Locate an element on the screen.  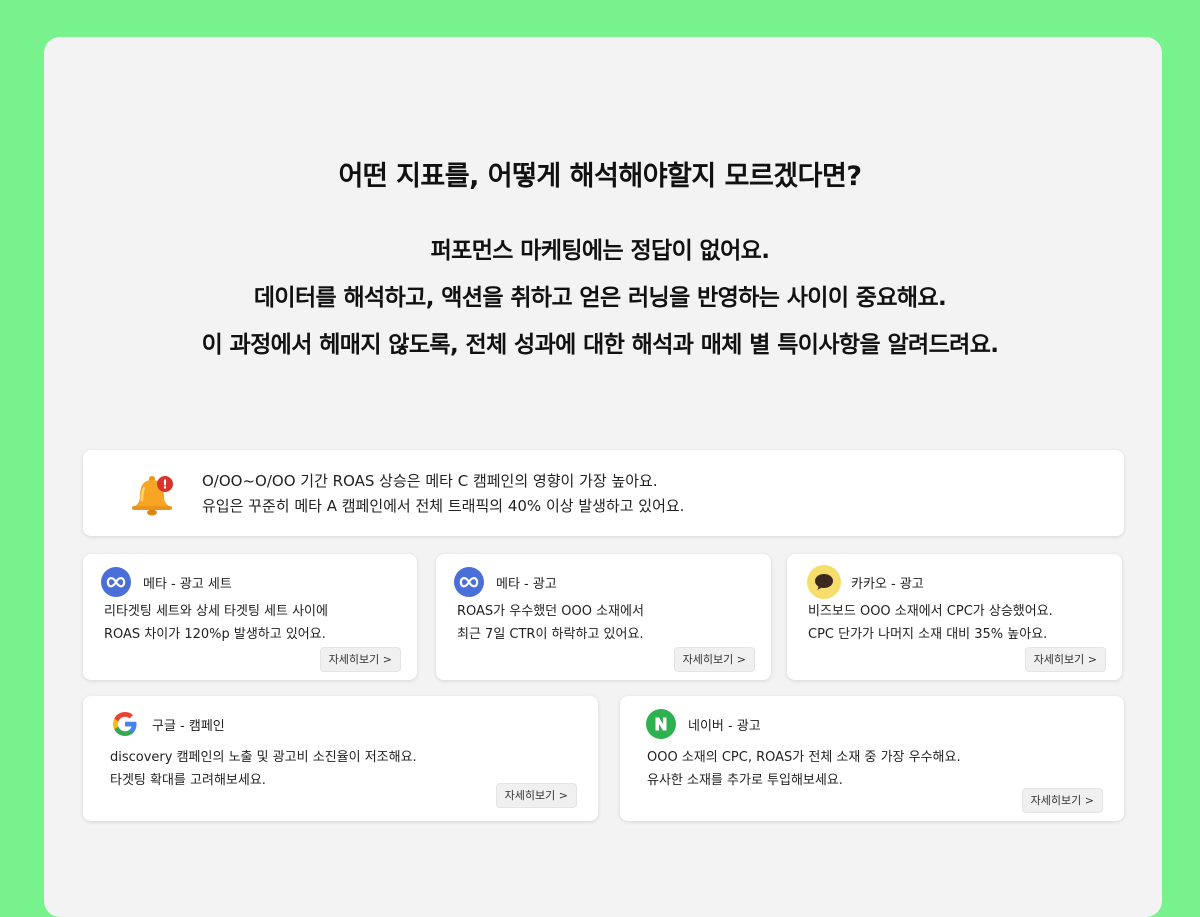
card-message: ROAS가 우수했던 OOO 소재에서 최근 7일 CTR이 하락하고 있어요. is located at coordinates (550, 623).